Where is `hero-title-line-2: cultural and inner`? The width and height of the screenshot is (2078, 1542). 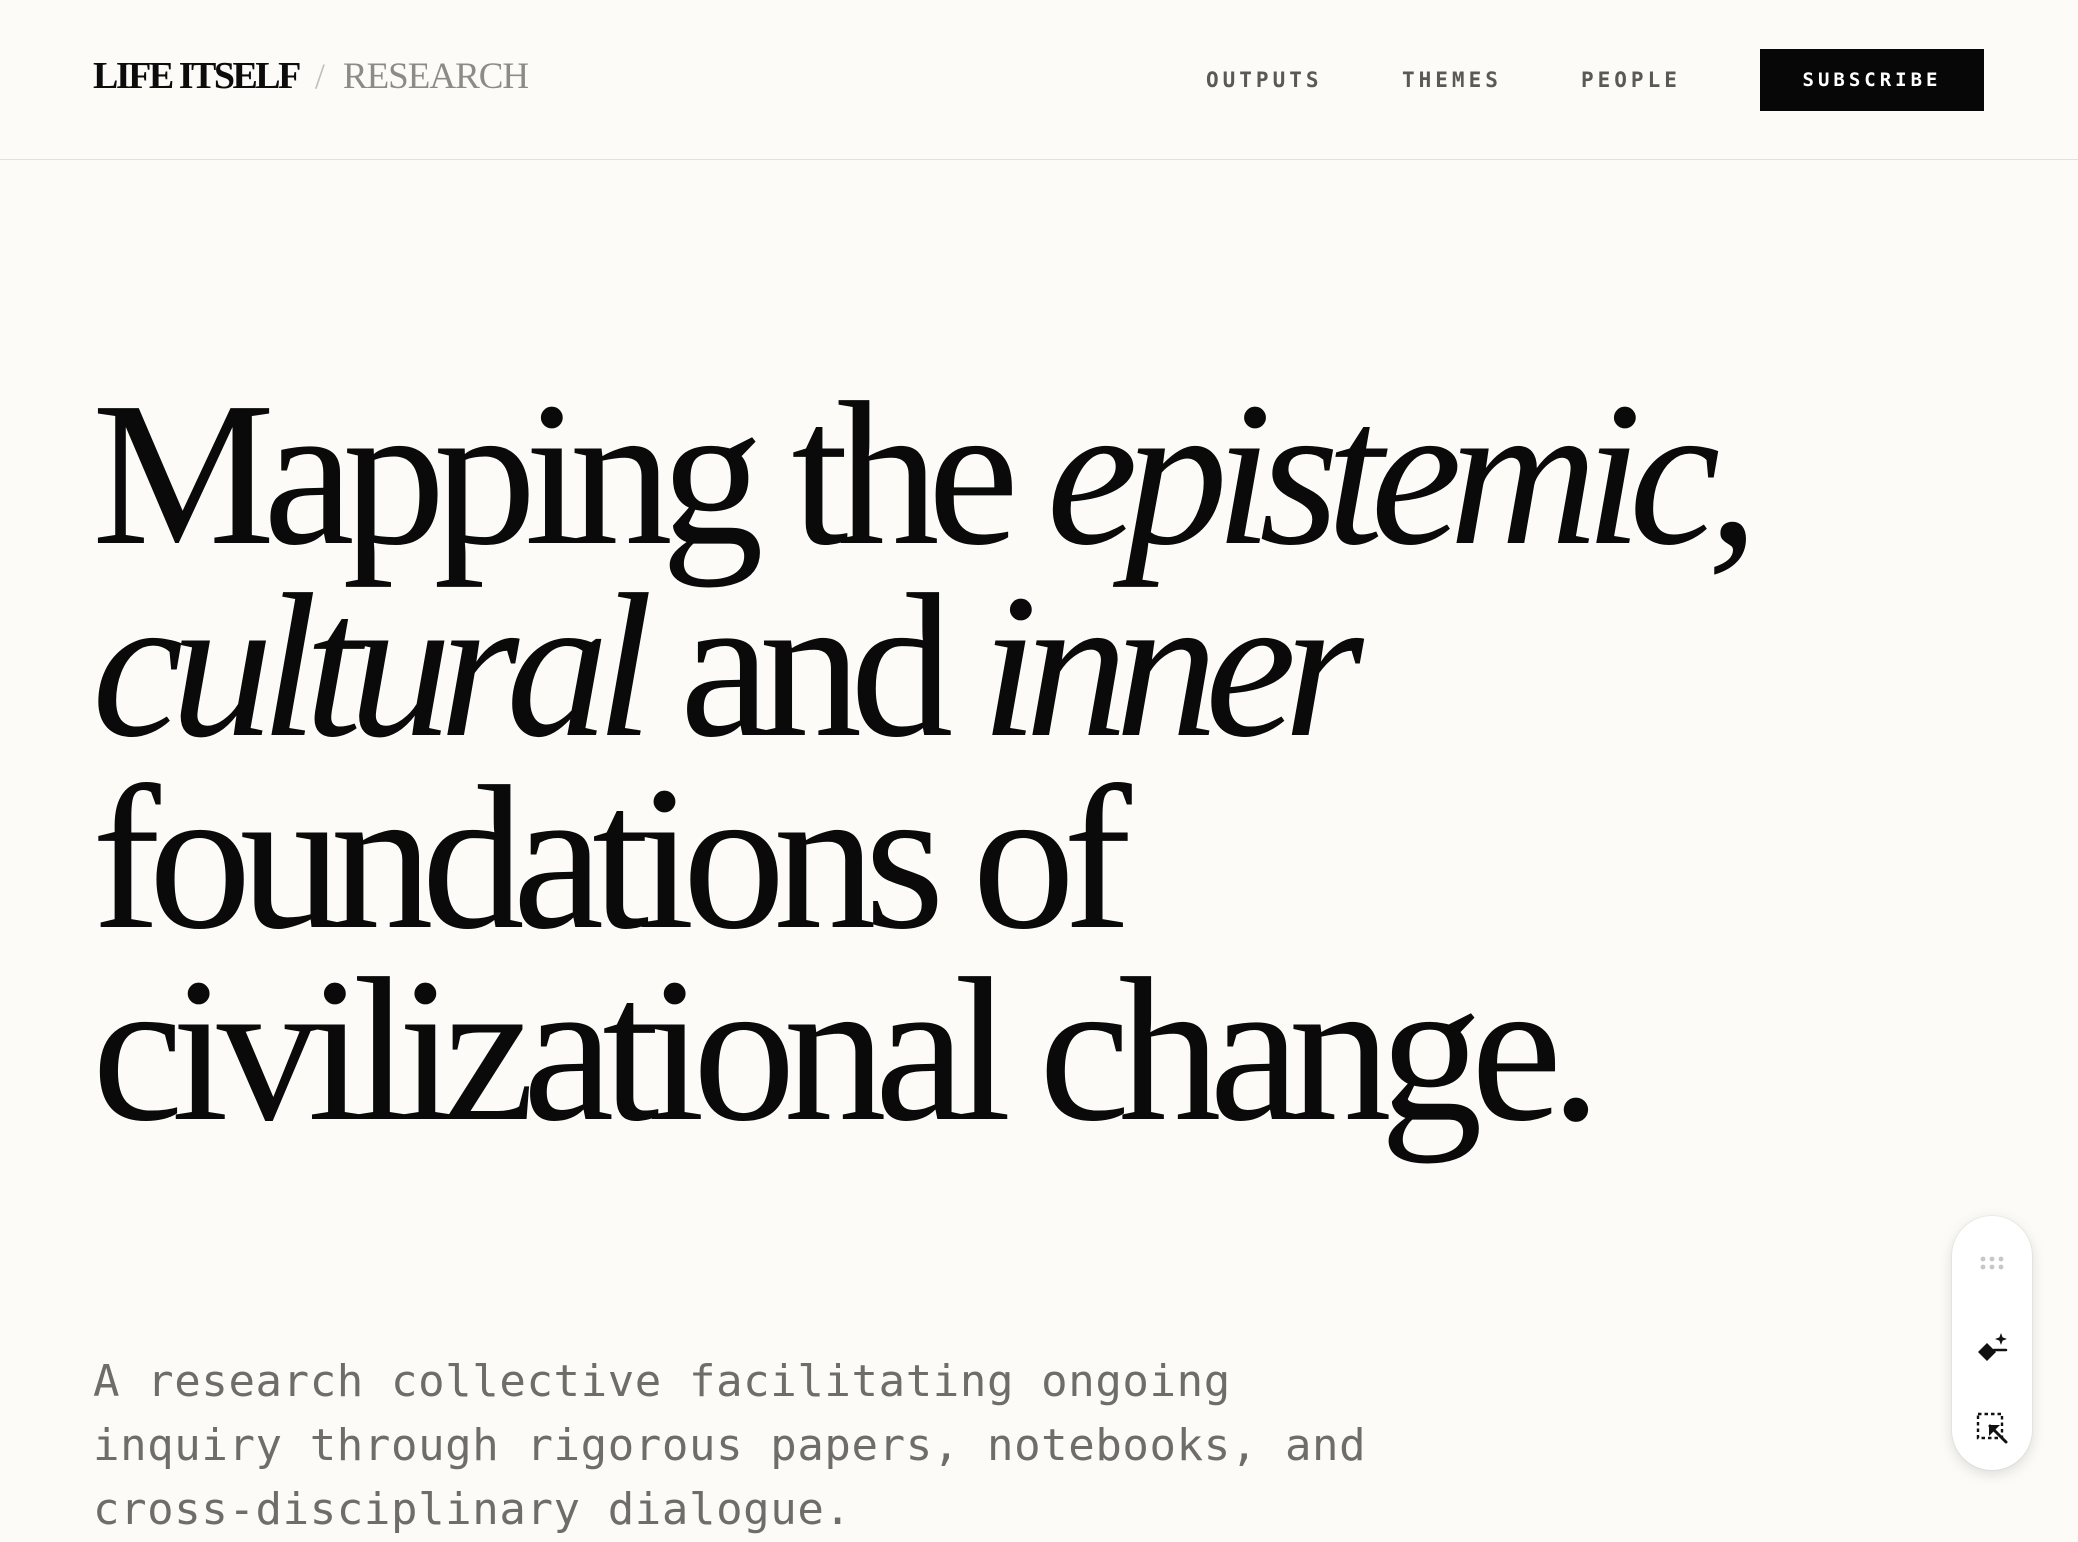
hero-title-line-2: cultural and inner is located at coordinates (919, 666).